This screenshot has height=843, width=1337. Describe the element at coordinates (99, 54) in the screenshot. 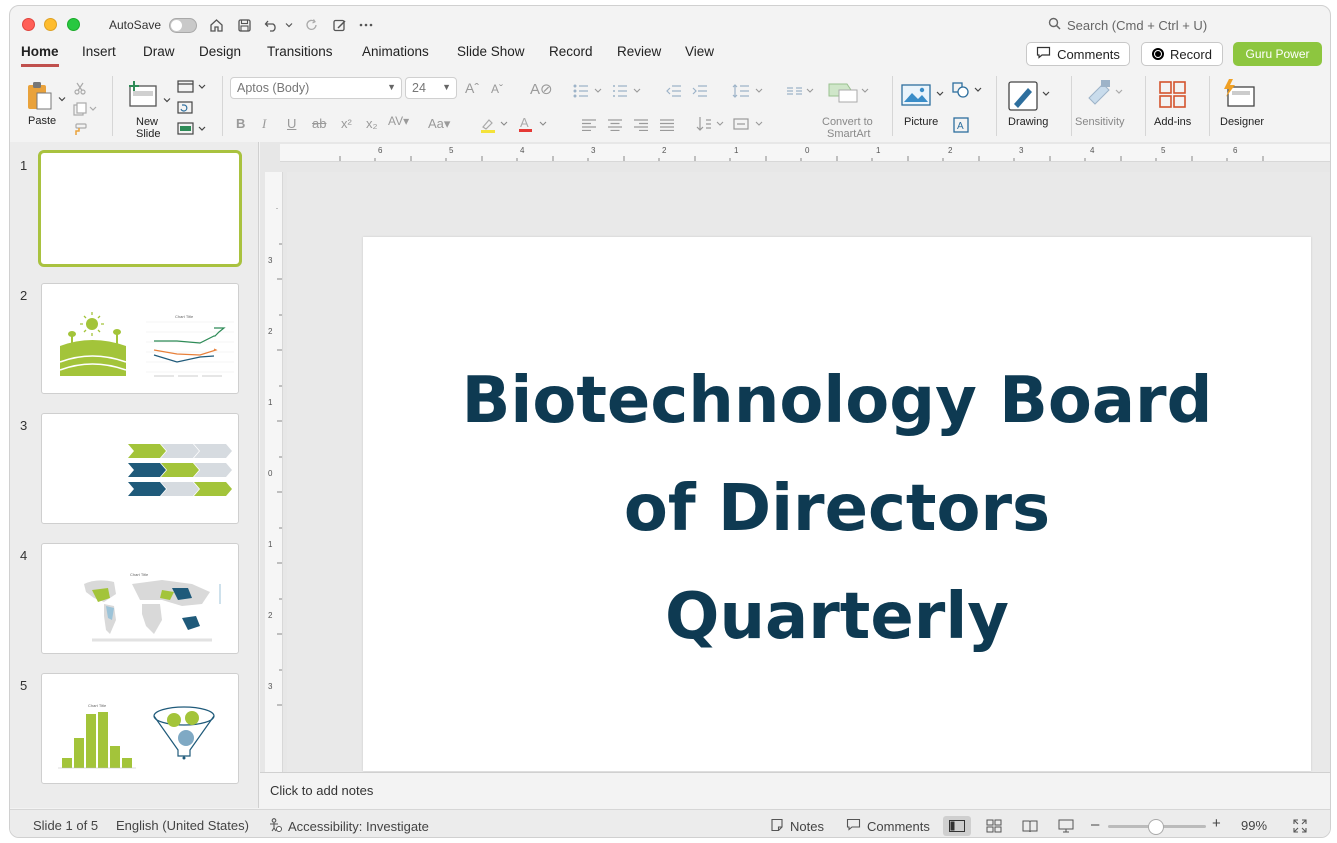

I see `tab-insert: Insert` at that location.